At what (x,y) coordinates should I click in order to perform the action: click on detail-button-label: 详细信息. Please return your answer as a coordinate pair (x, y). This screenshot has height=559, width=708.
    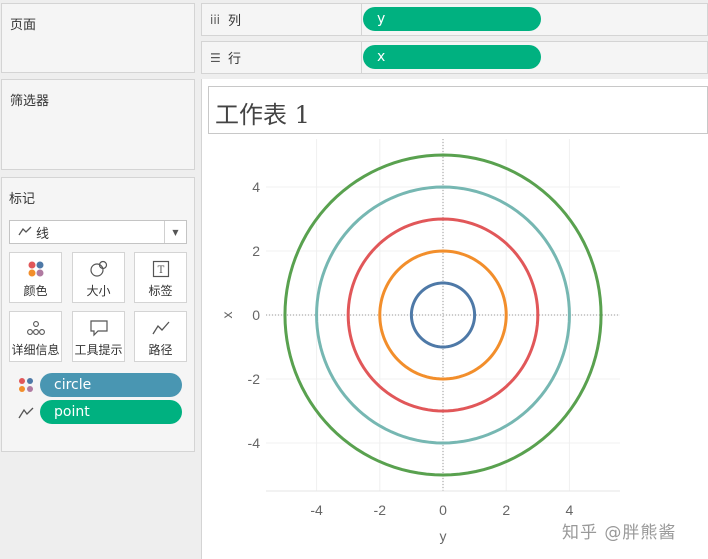
    Looking at the image, I should click on (35, 350).